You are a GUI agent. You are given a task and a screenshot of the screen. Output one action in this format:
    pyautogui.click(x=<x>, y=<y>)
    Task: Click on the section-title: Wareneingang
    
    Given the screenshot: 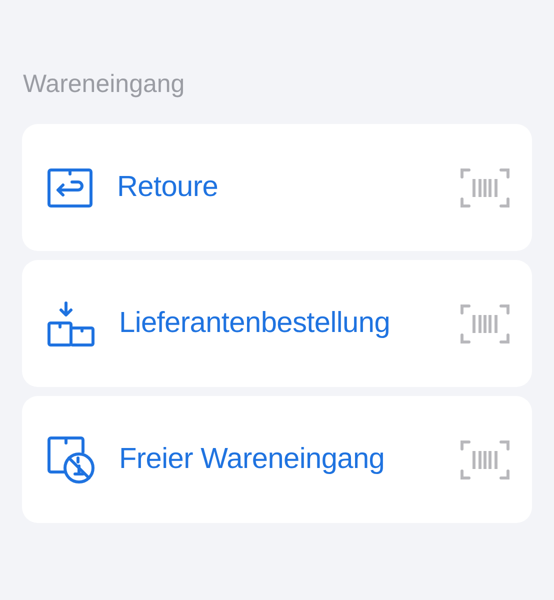 What is the action you would take?
    pyautogui.click(x=104, y=84)
    